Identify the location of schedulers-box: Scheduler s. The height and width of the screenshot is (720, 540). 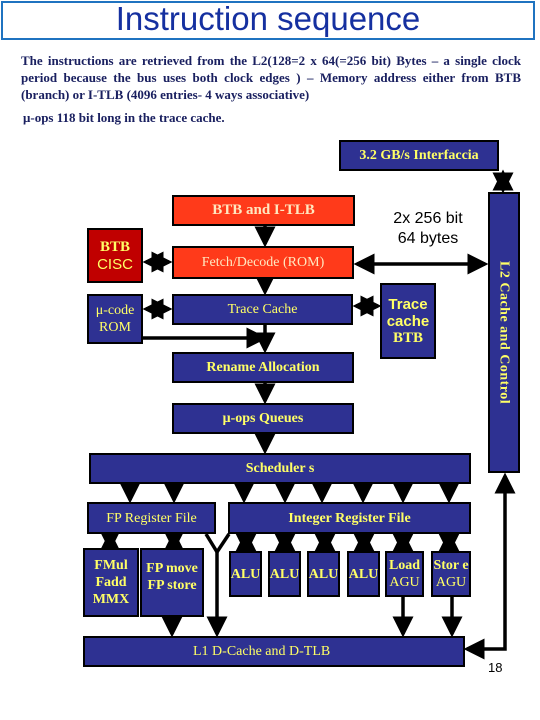
(280, 468).